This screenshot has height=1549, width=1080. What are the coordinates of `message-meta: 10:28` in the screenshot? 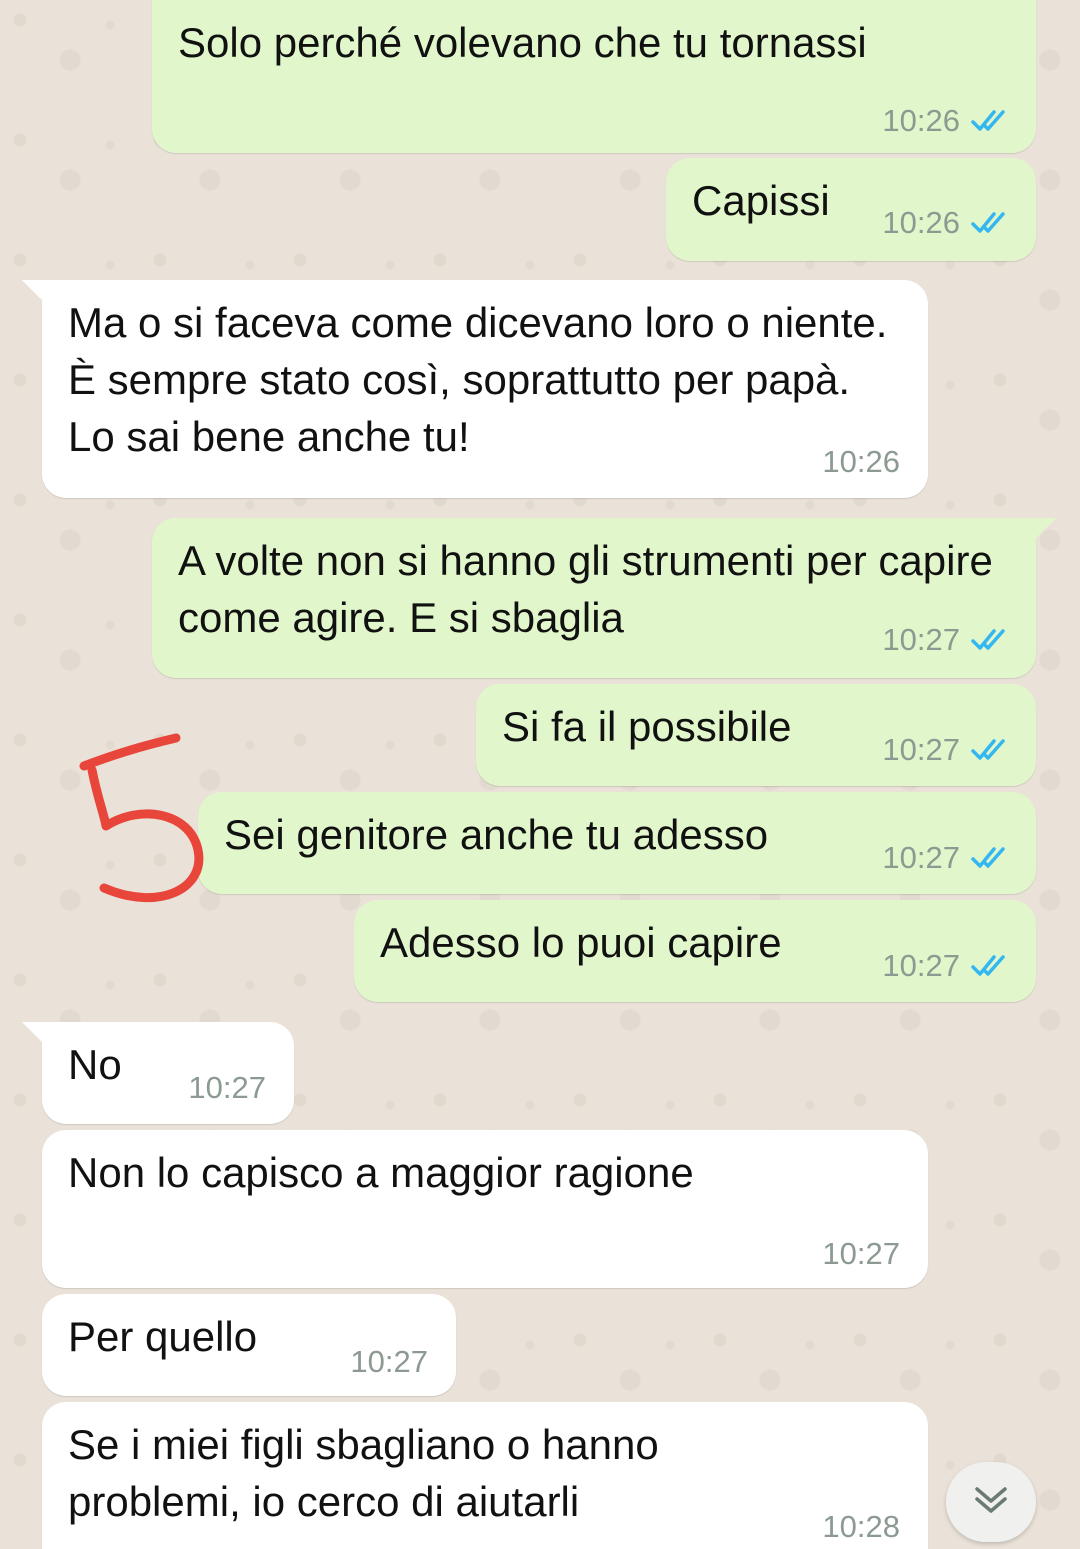 It's located at (861, 1527).